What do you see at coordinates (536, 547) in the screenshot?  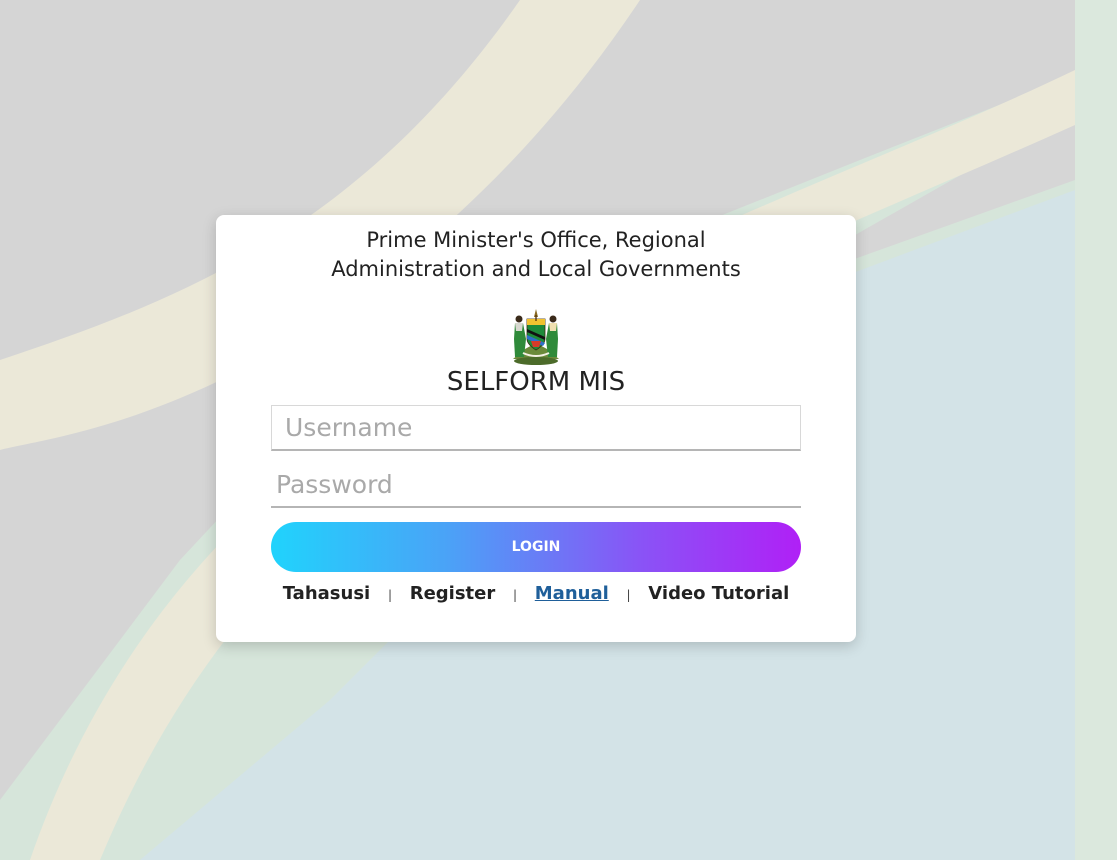 I see `login-button: LOGIN` at bounding box center [536, 547].